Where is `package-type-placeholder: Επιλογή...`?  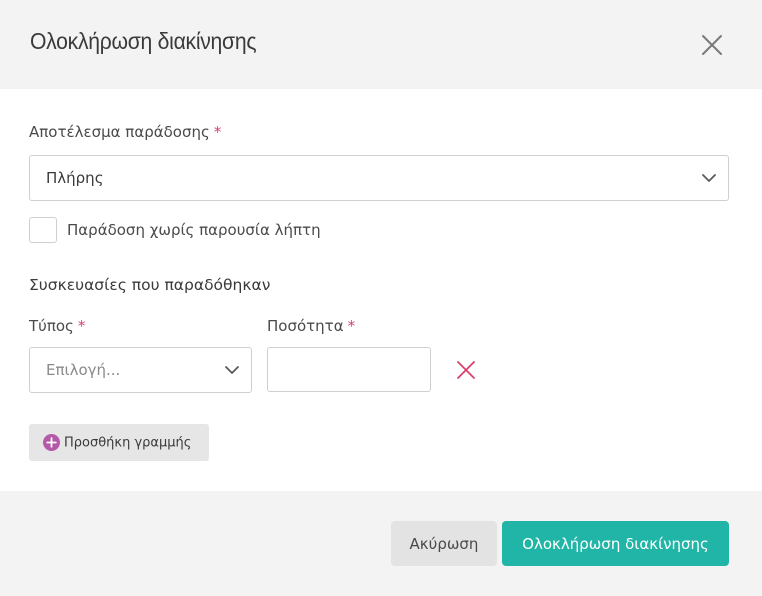
package-type-placeholder: Επιλογή... is located at coordinates (83, 370).